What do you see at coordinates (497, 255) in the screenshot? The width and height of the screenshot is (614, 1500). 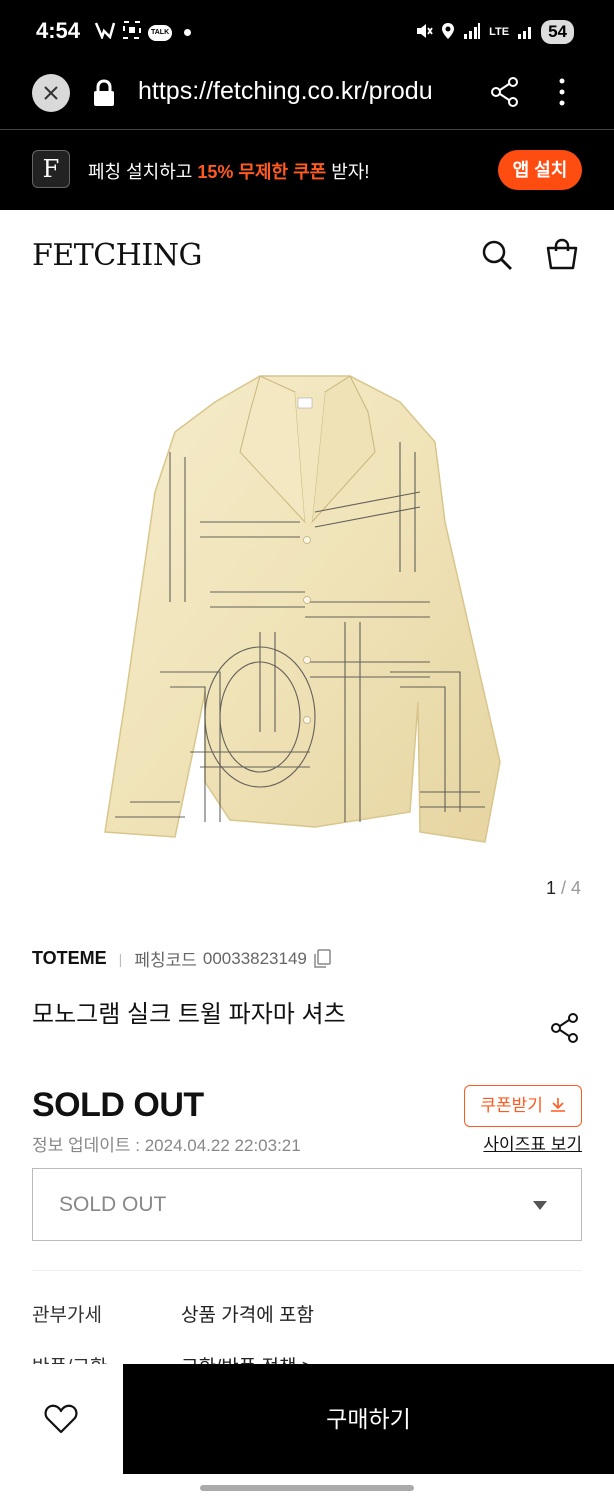 I see `search-icon` at bounding box center [497, 255].